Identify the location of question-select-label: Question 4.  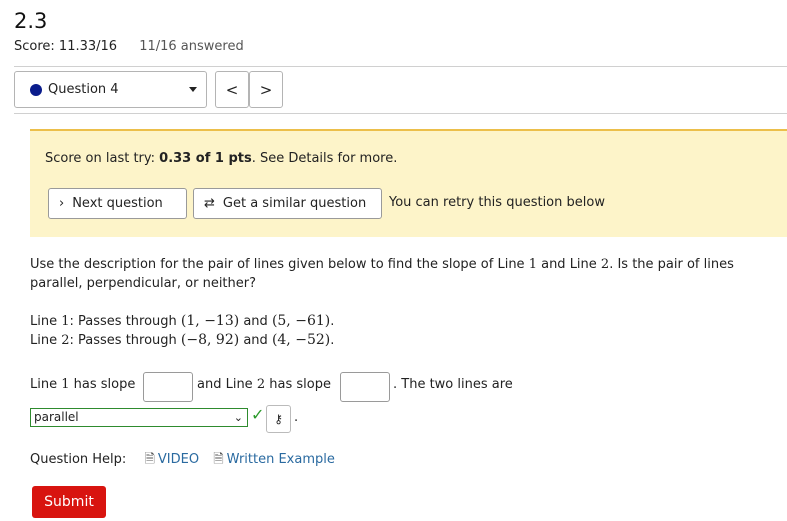
(83, 89).